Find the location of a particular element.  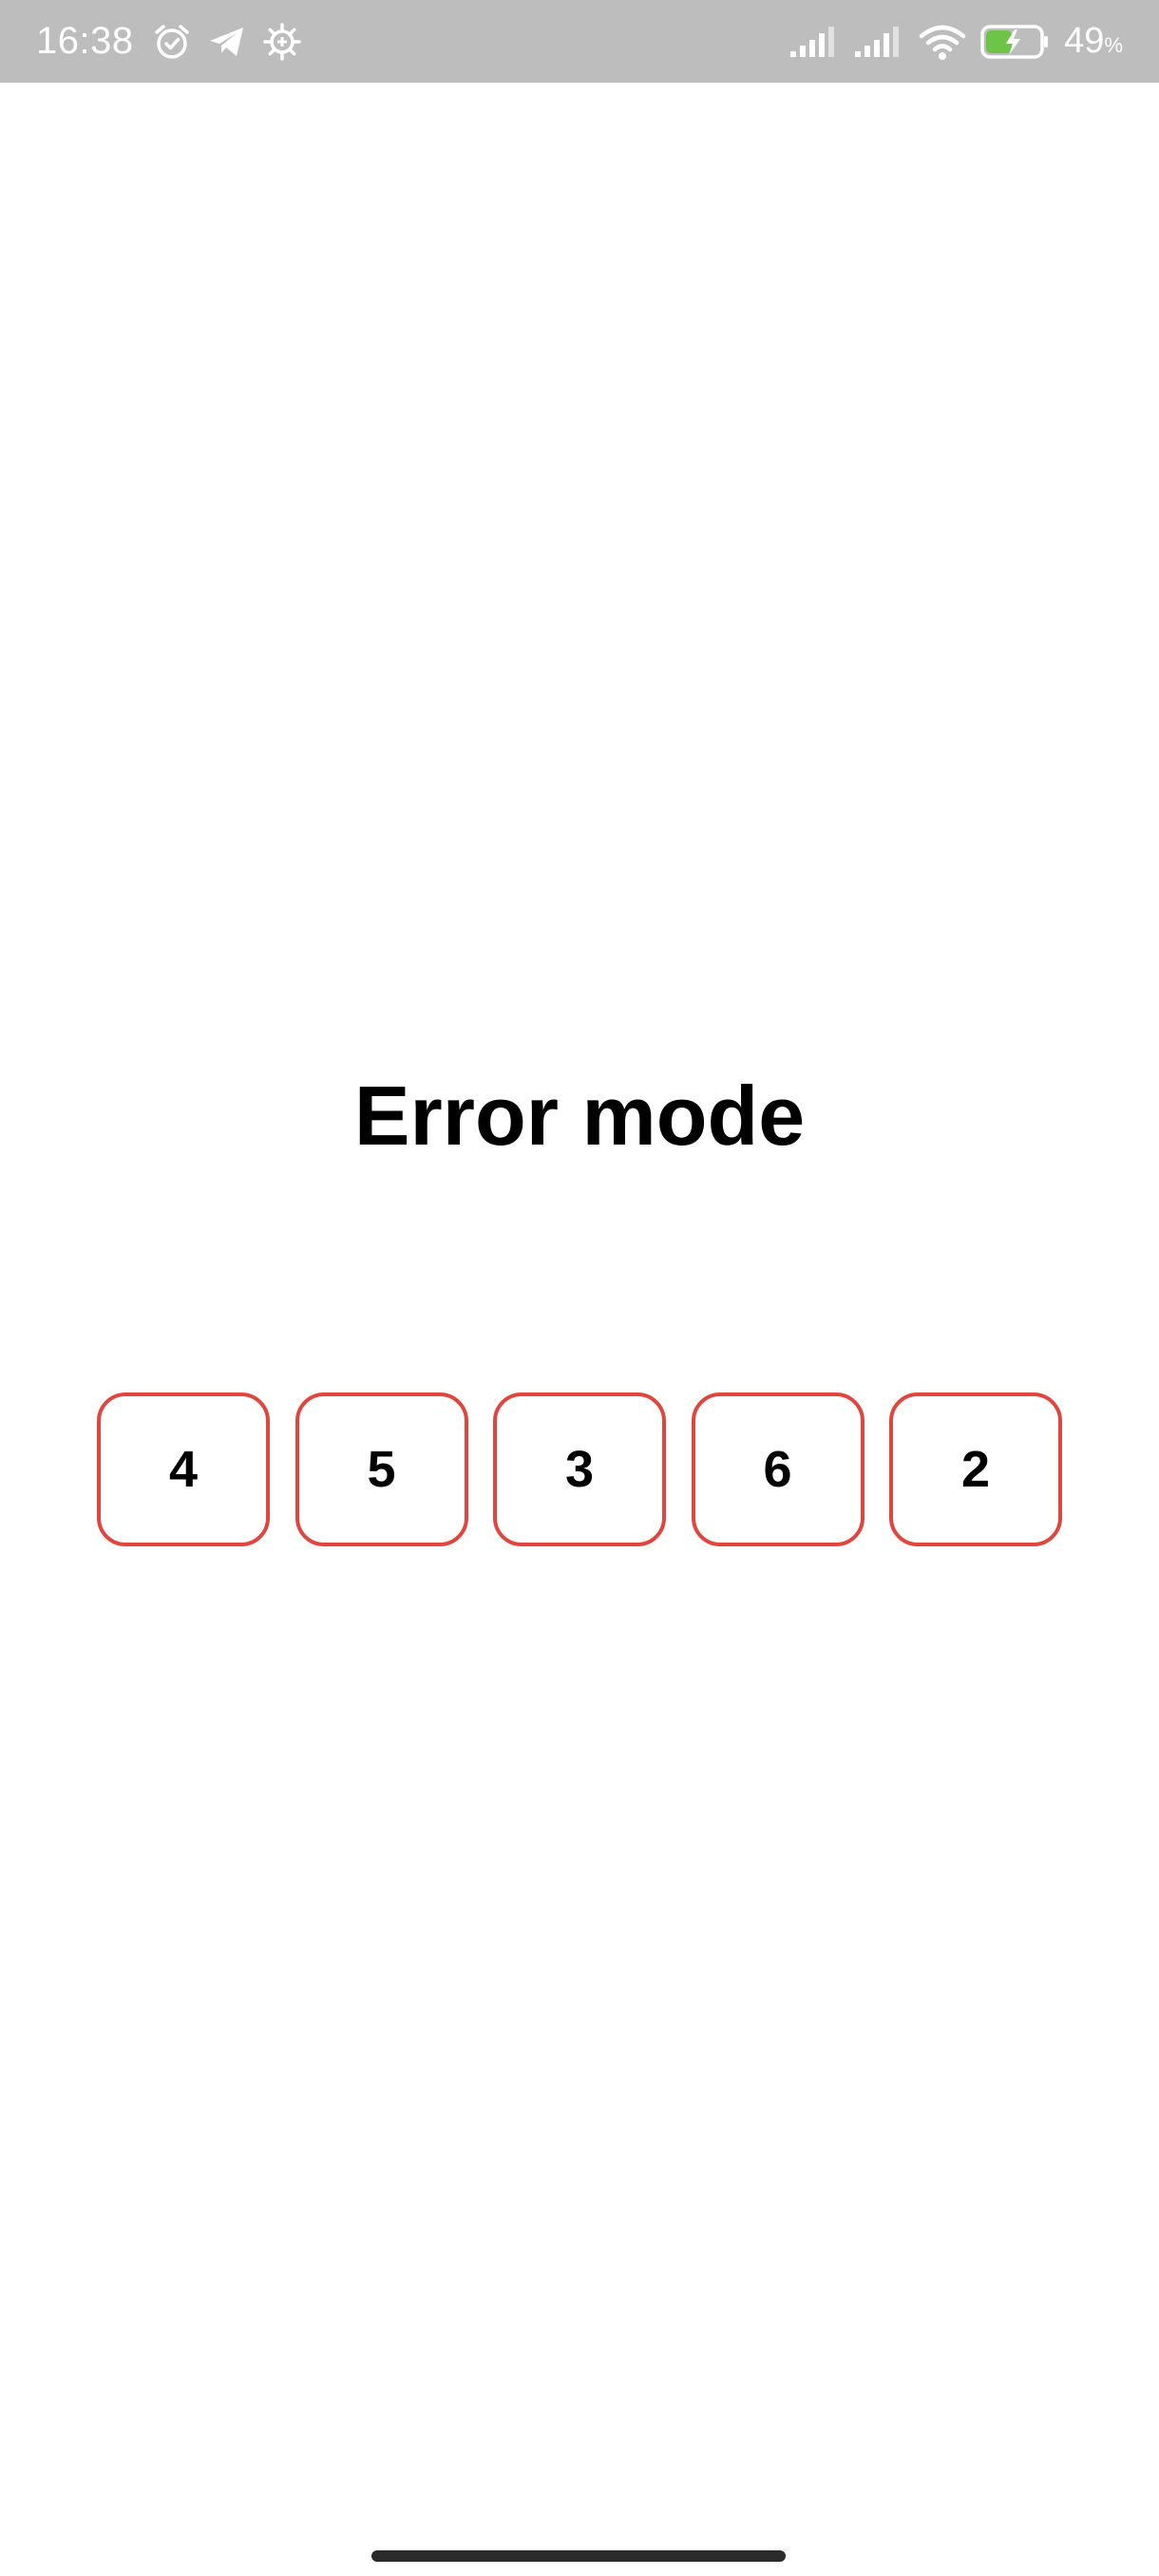

alarm-icon is located at coordinates (172, 42).